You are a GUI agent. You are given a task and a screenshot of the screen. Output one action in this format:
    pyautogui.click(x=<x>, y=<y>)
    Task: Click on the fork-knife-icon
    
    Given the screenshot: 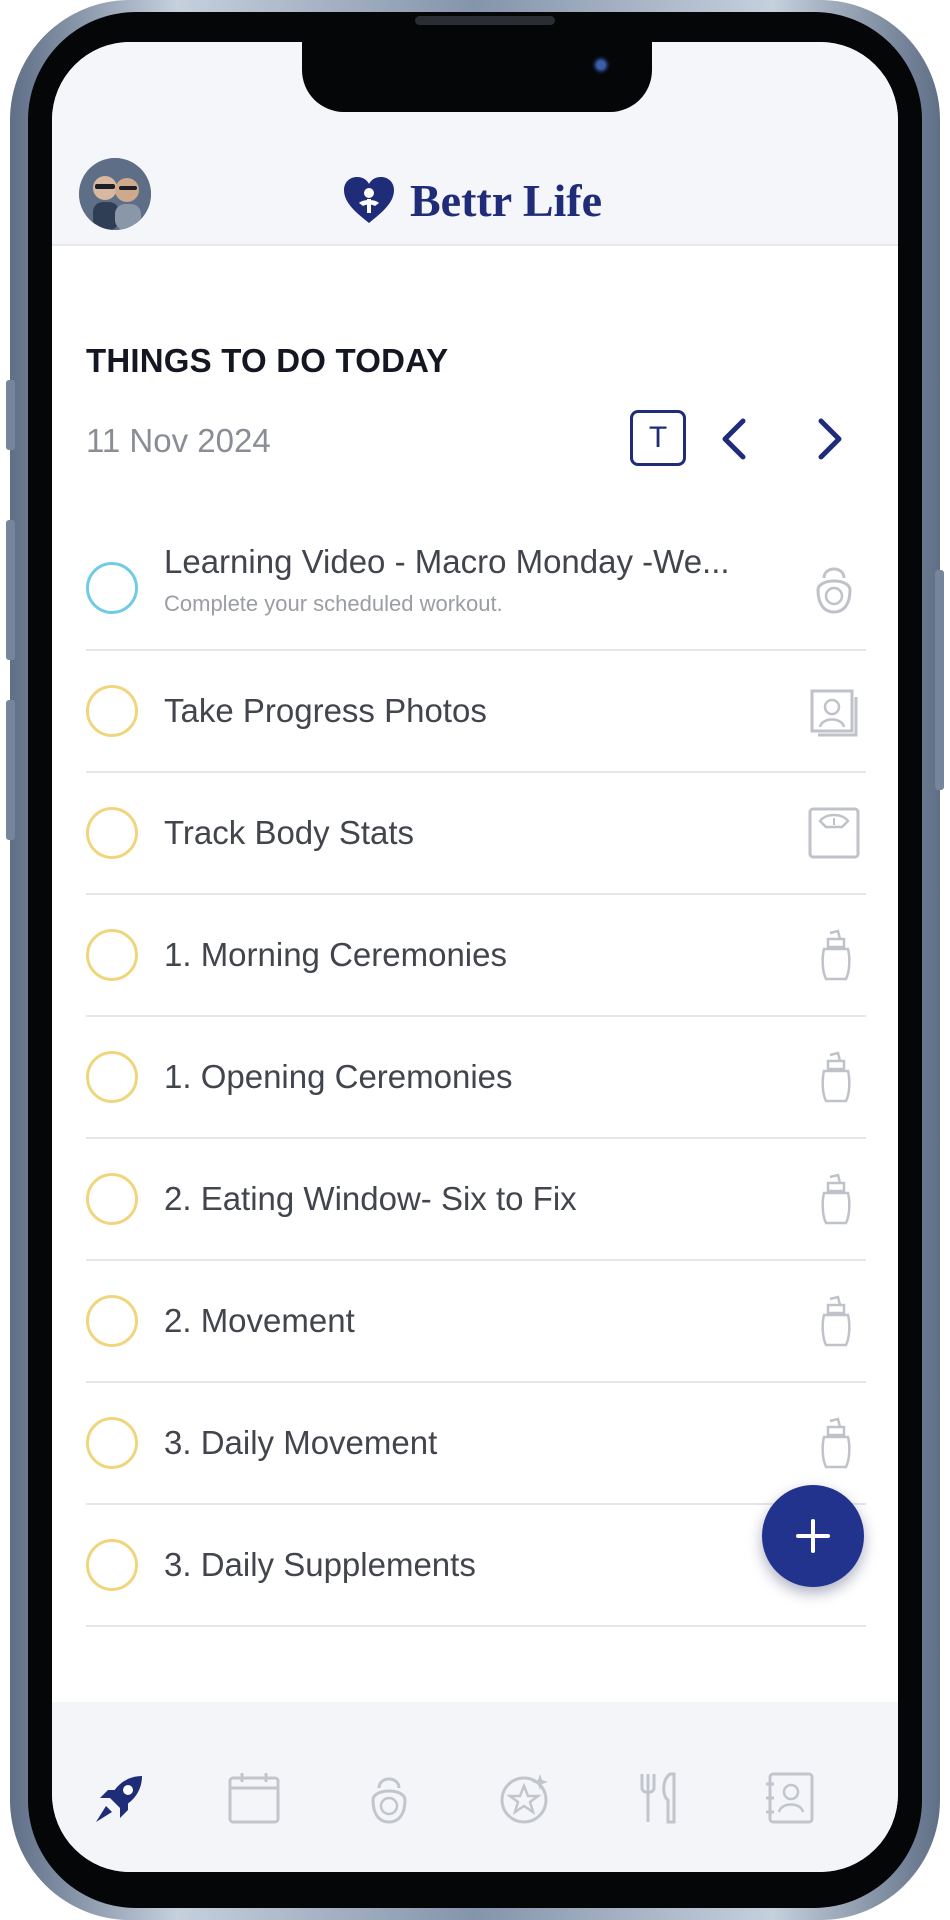 What is the action you would take?
    pyautogui.click(x=658, y=1798)
    